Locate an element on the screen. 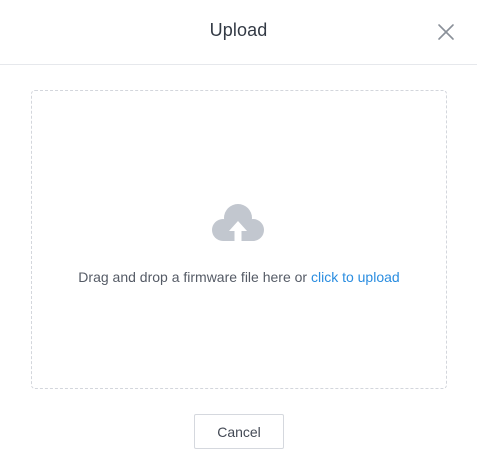 Image resolution: width=477 pixels, height=471 pixels. click-to-upload-link: click to upload is located at coordinates (355, 277).